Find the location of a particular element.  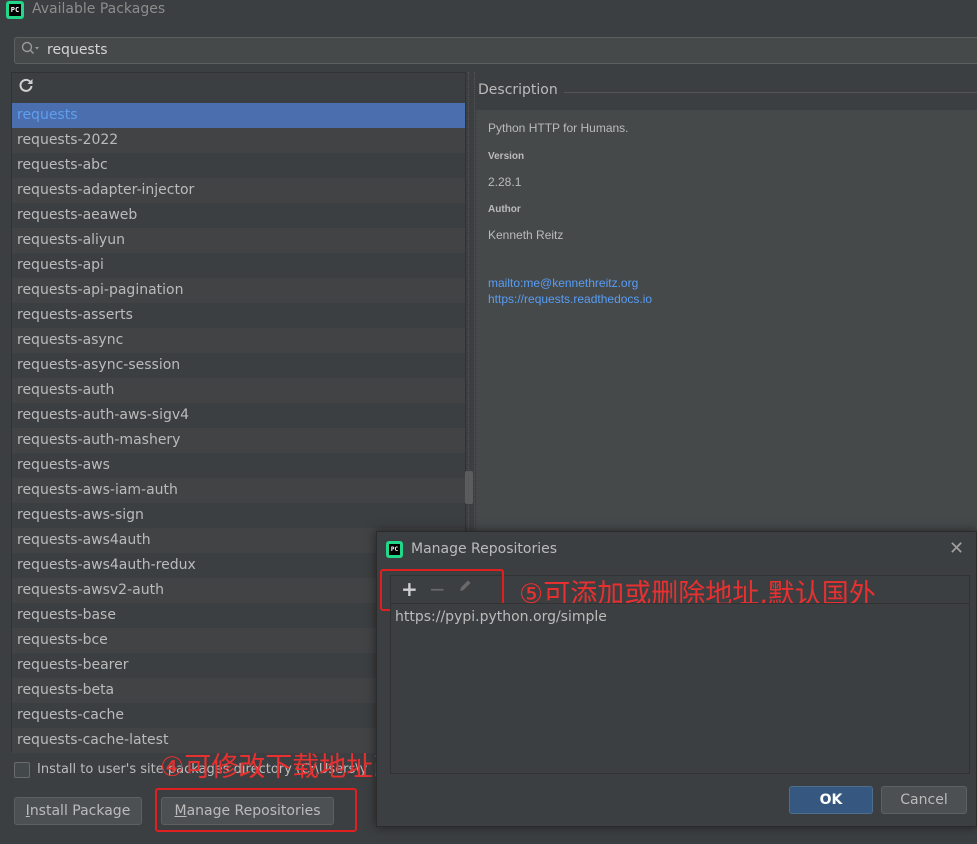

annotation-highlight-box is located at coordinates (256, 810).